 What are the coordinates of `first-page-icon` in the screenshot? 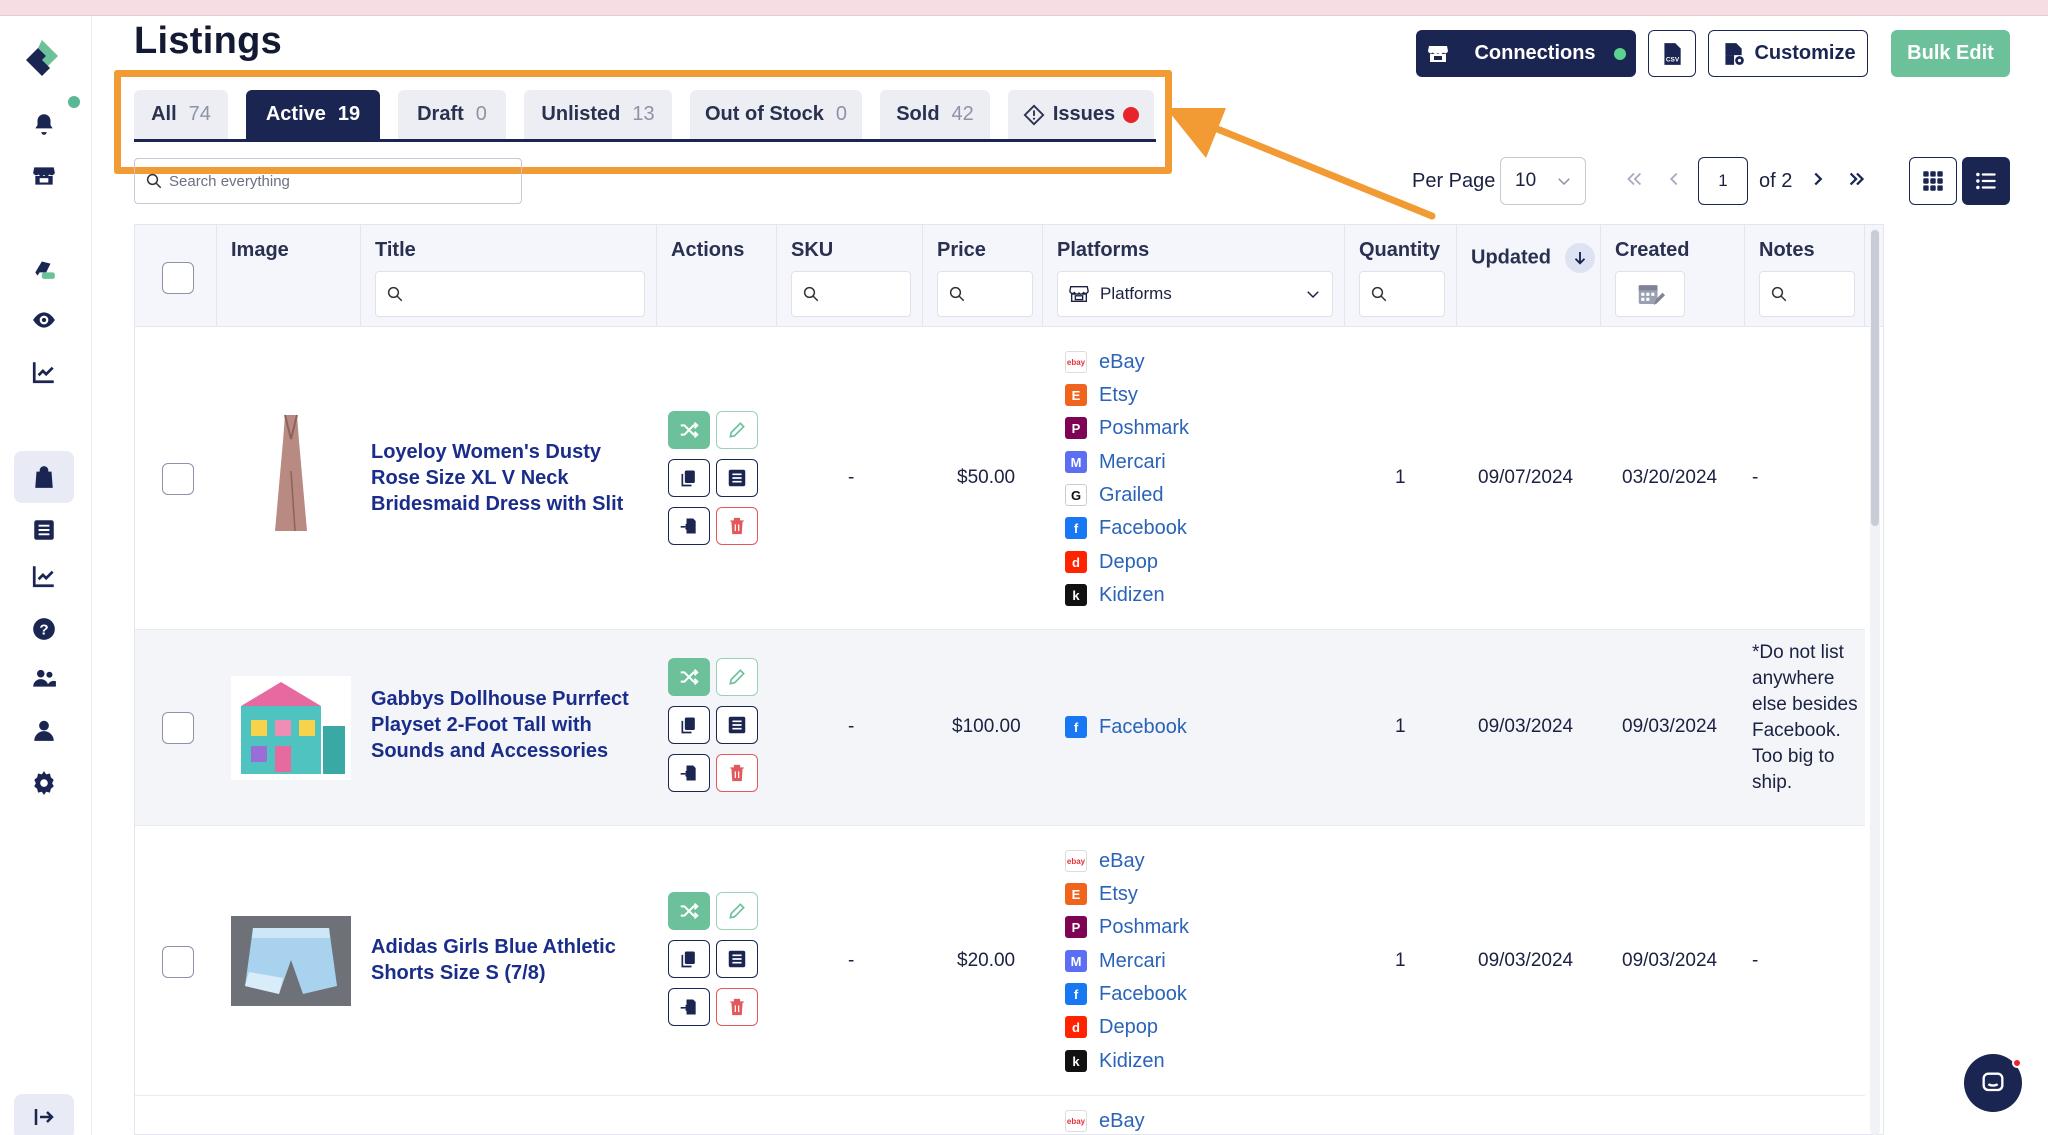 It's located at (1634, 179).